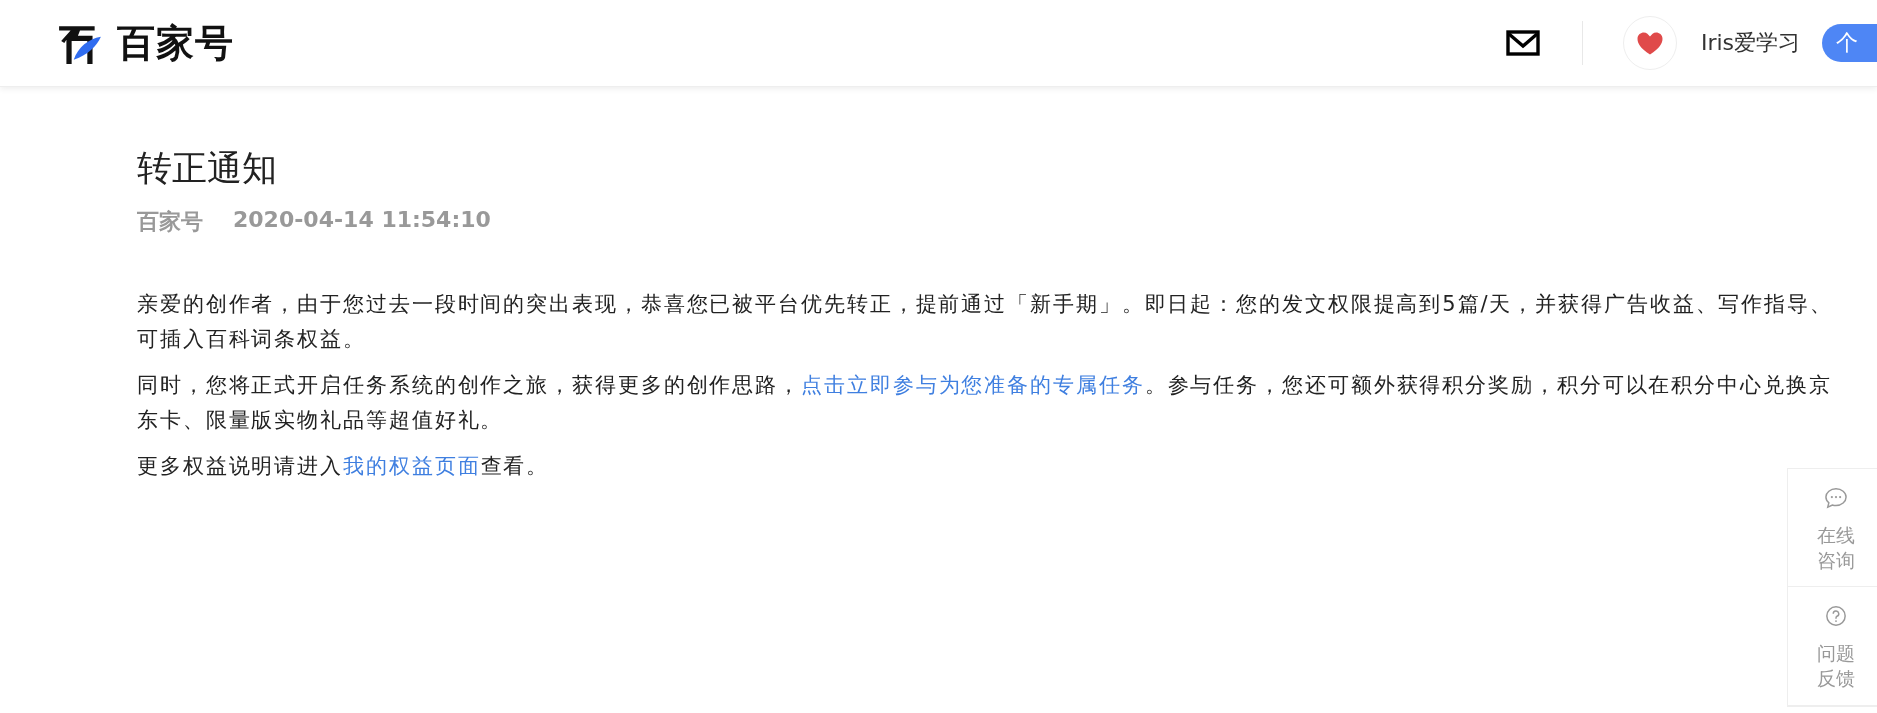 The image size is (1877, 713). I want to click on mail-icon, so click(1522, 43).